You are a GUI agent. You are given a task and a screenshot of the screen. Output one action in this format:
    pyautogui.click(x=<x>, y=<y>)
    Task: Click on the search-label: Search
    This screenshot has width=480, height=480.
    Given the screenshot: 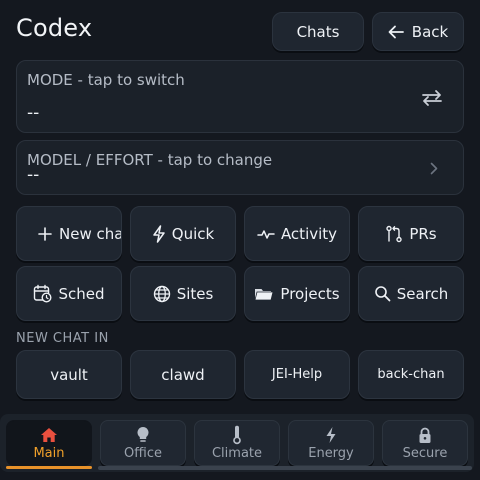 What is the action you would take?
    pyautogui.click(x=422, y=293)
    